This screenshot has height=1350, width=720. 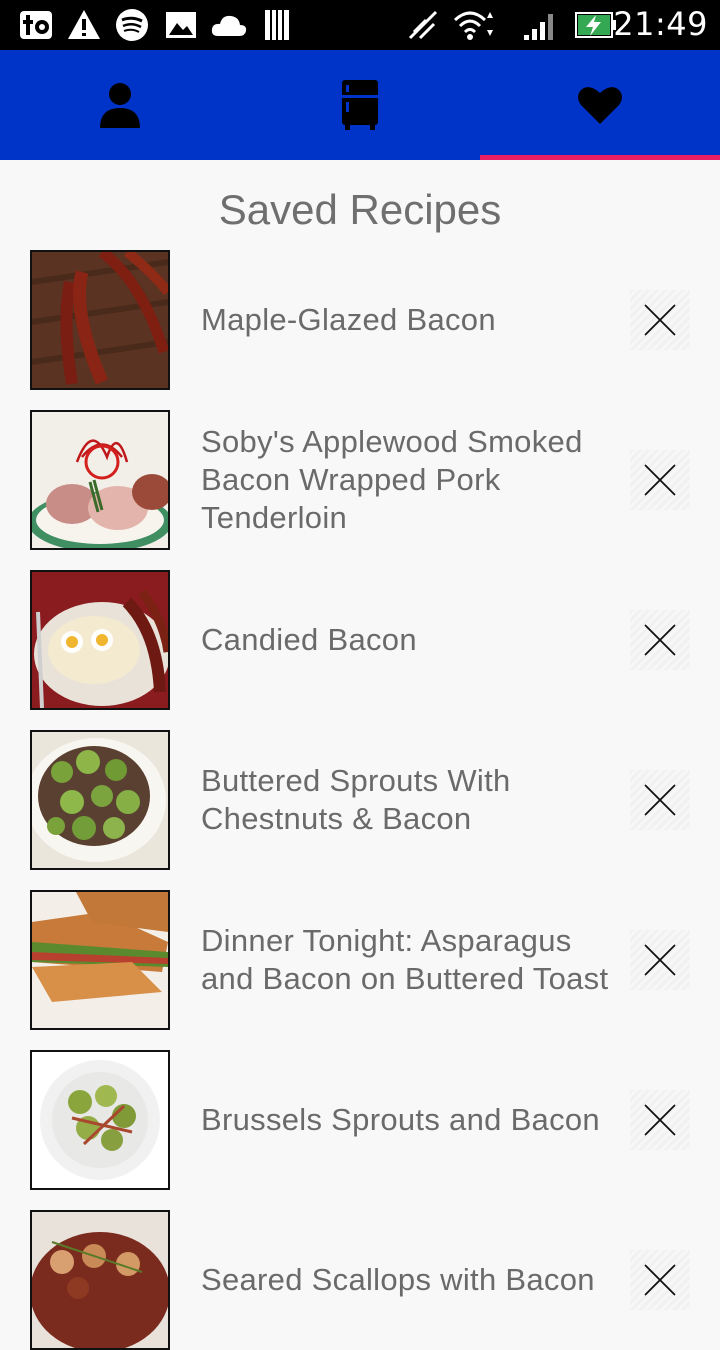 I want to click on settings-notification-icon, so click(x=36, y=25).